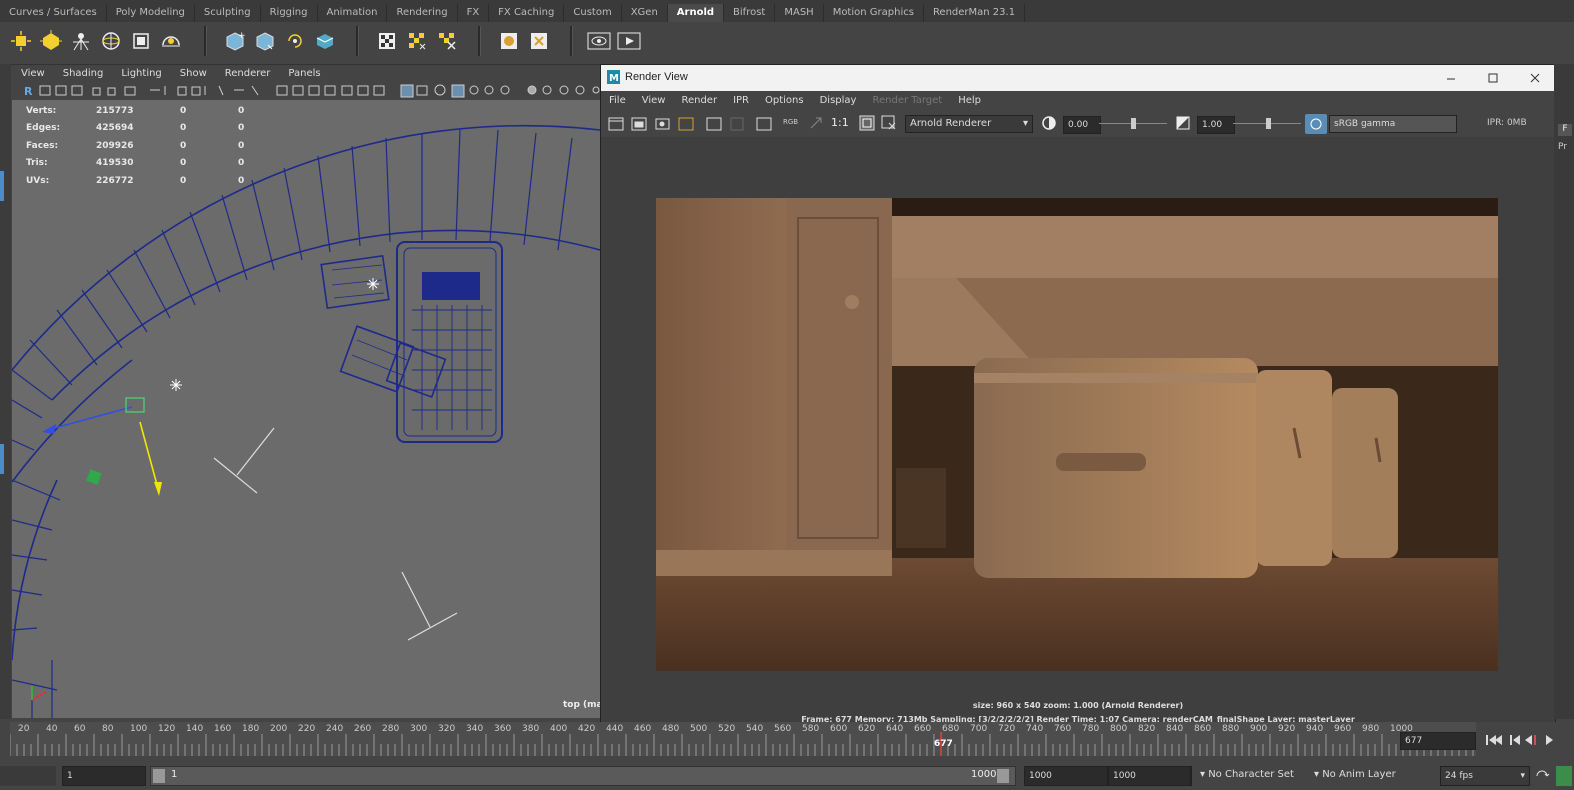 This screenshot has width=1574, height=790. Describe the element at coordinates (159, 776) in the screenshot. I see `range-slider-left-handle` at that location.